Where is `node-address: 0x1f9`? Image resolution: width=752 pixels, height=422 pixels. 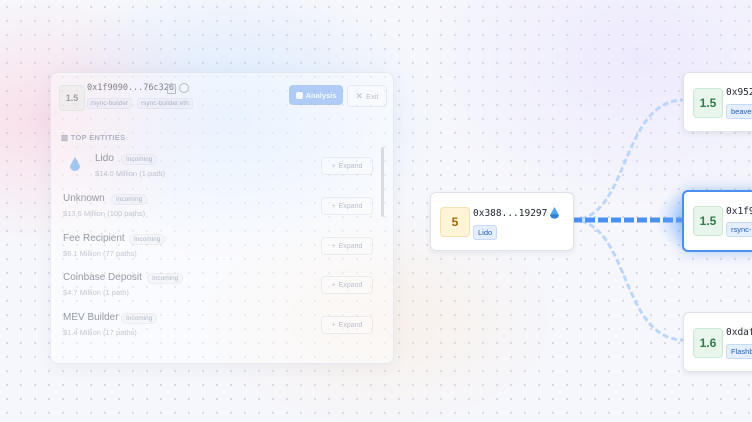 node-address: 0x1f9 is located at coordinates (739, 211).